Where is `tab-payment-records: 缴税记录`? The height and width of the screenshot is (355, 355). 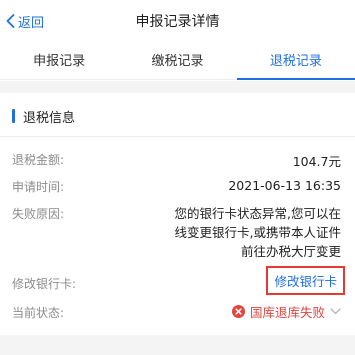 tab-payment-records: 缴税记录 is located at coordinates (177, 59).